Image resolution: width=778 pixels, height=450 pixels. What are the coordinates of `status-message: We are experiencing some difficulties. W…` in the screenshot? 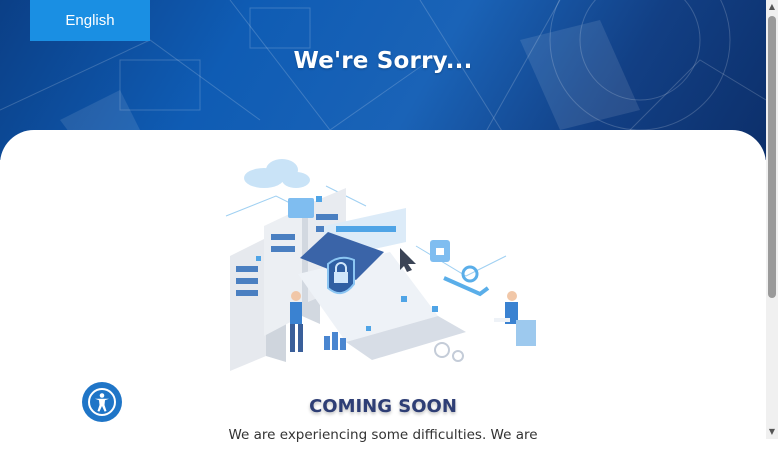 It's located at (383, 435).